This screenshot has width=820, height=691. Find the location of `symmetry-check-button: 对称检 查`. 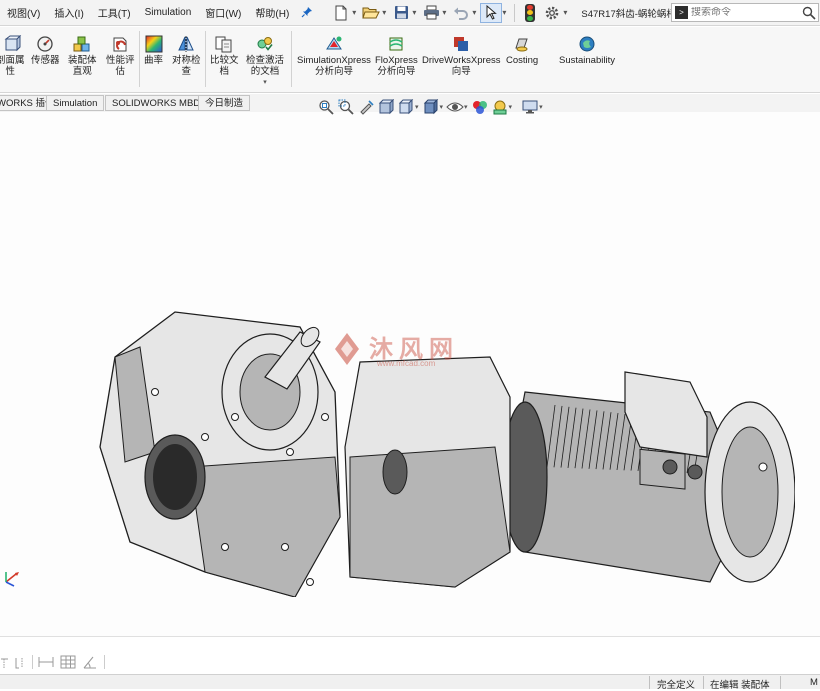

symmetry-check-button: 对称检 查 is located at coordinates (186, 56).